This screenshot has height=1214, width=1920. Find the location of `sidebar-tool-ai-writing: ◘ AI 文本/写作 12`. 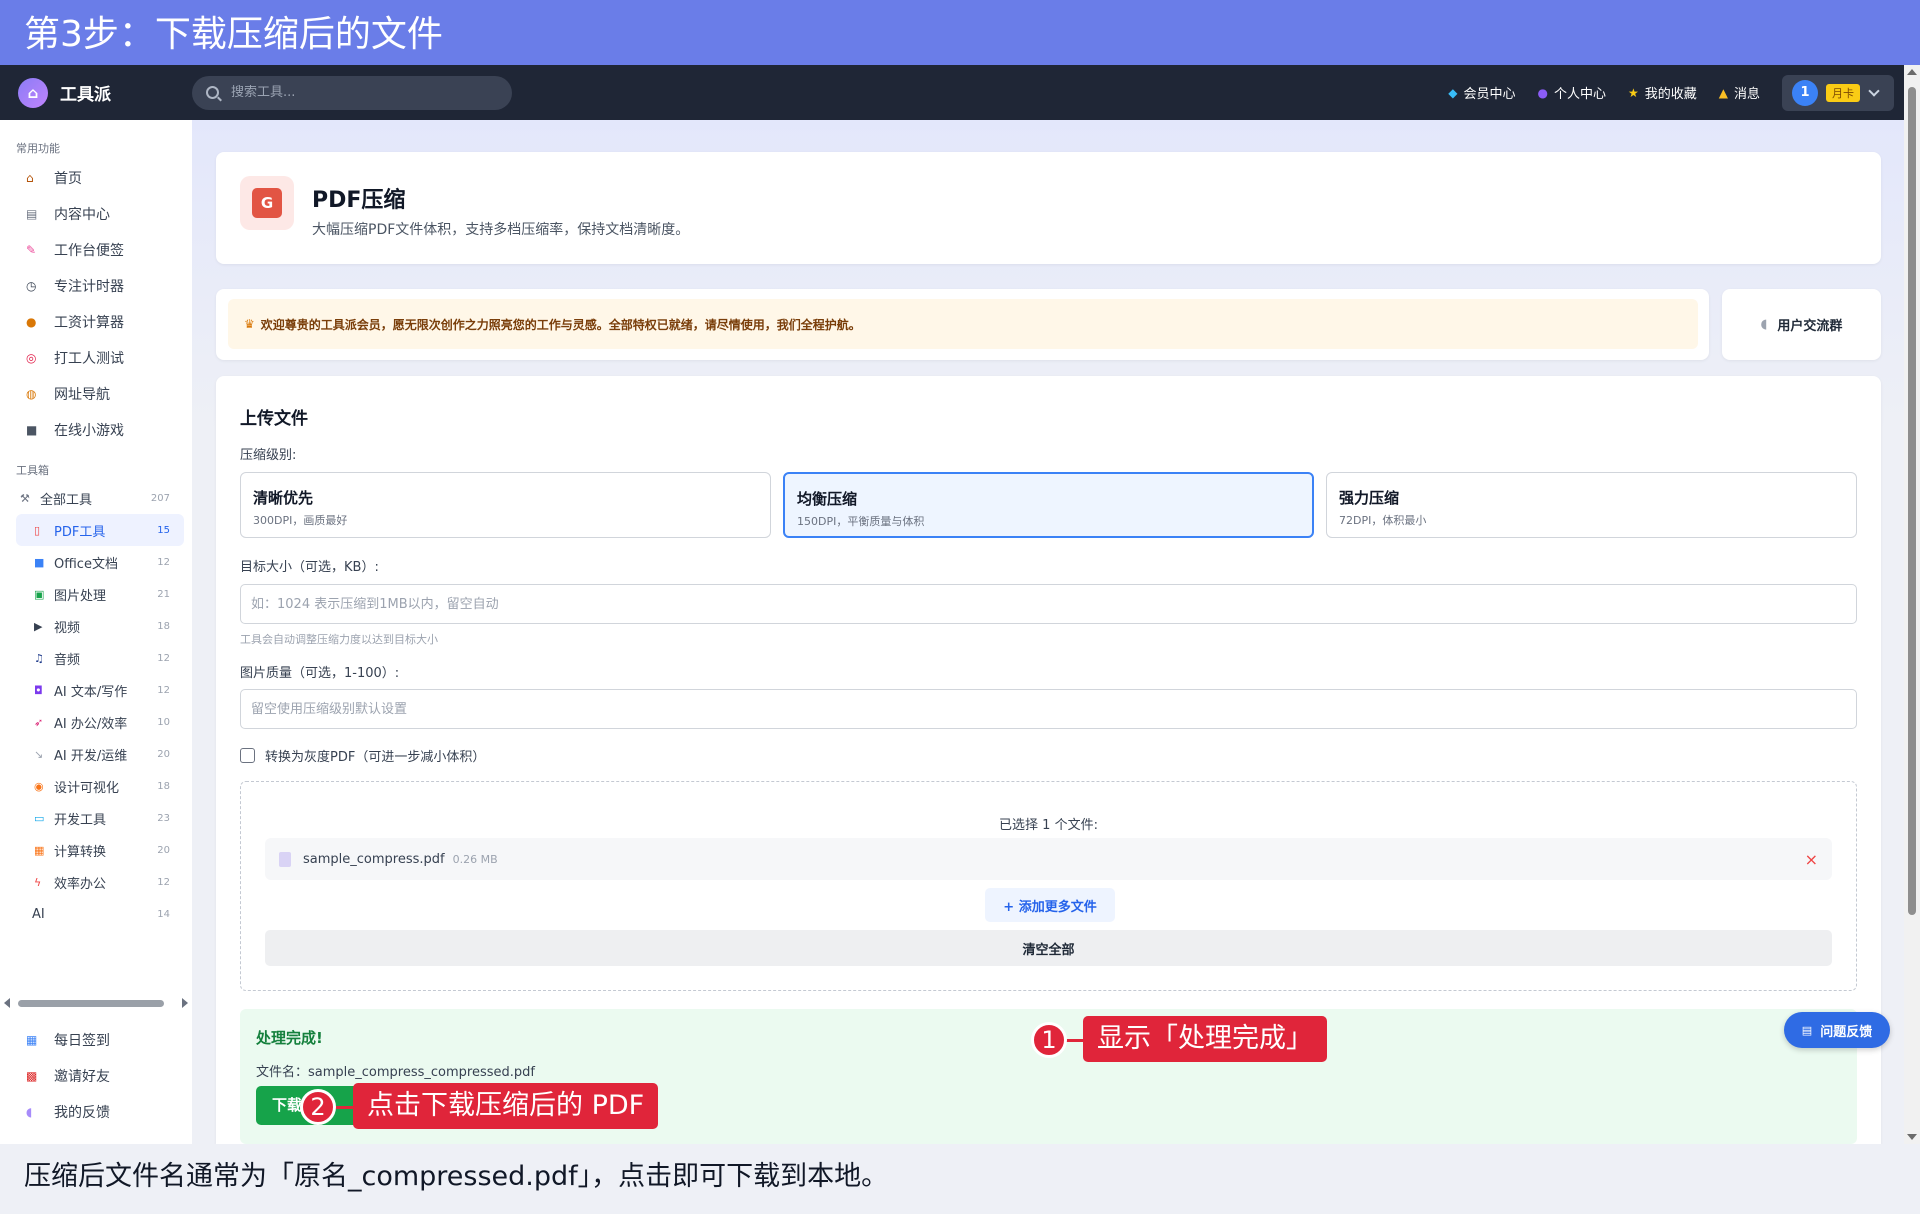

sidebar-tool-ai-writing: ◘ AI 文本/写作 12 is located at coordinates (100, 690).